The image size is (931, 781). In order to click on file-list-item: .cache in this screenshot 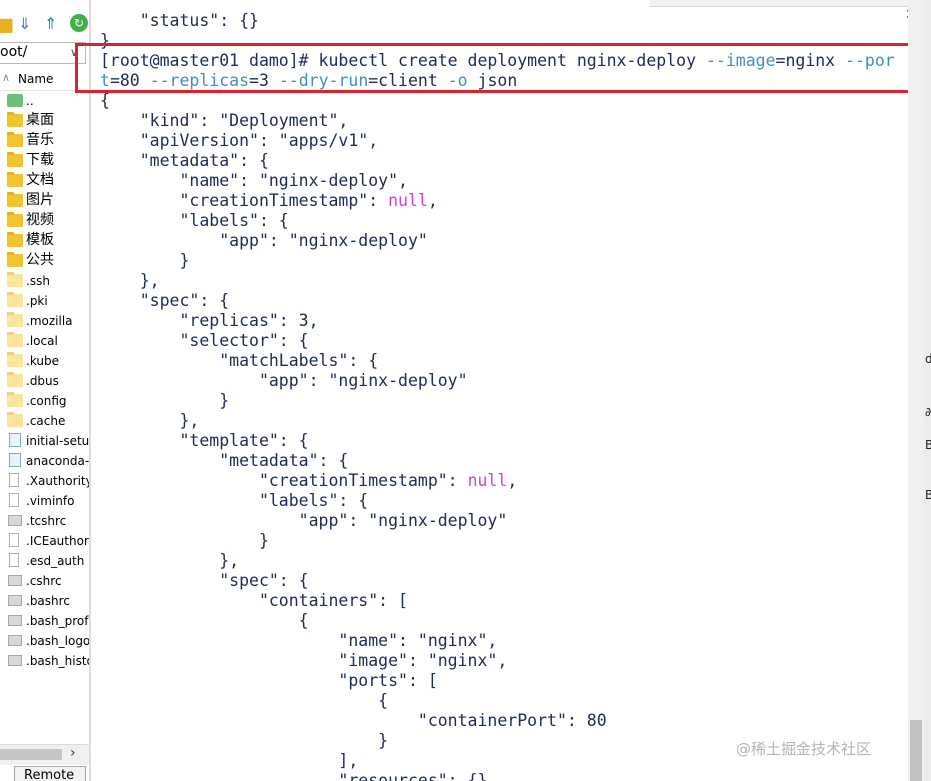, I will do `click(44, 421)`.